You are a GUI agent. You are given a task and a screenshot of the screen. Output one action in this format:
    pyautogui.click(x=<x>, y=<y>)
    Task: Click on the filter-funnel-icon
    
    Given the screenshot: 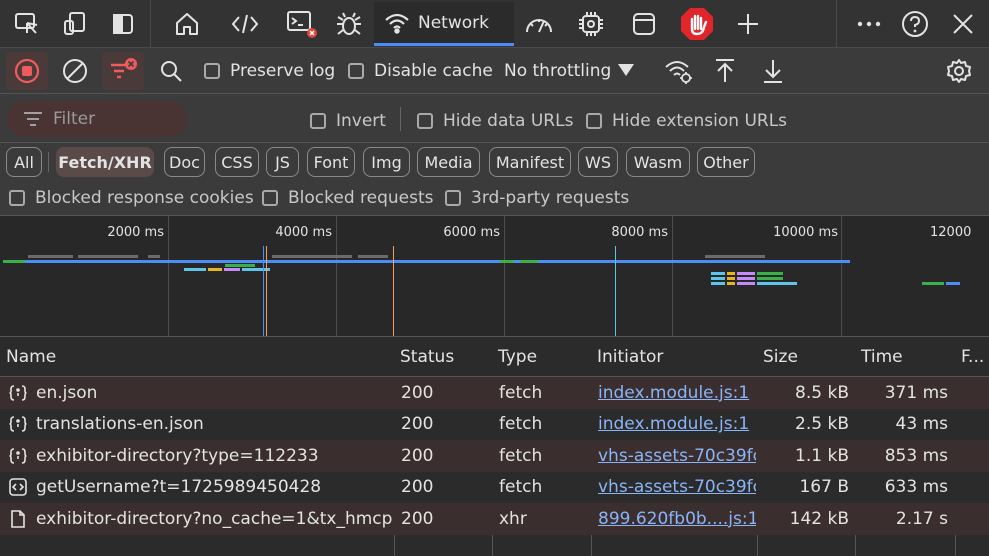 What is the action you would take?
    pyautogui.click(x=124, y=68)
    